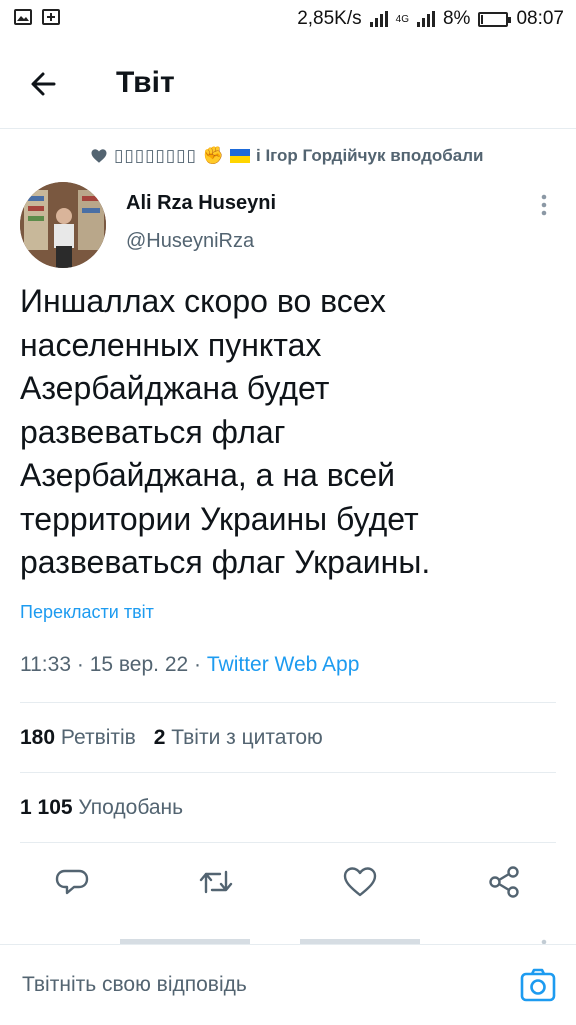 The height and width of the screenshot is (1025, 576). I want to click on liker-name-placeholder: ▯▯▯▯▯▯▯▯, so click(155, 155).